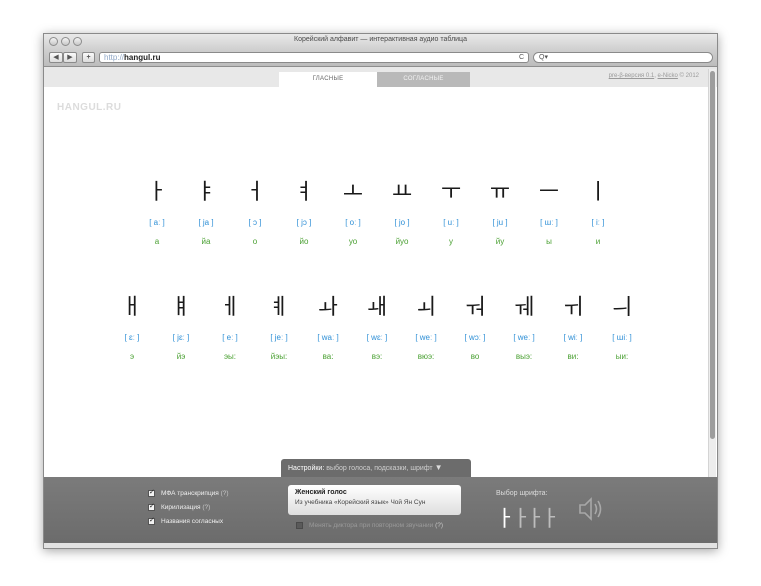  Describe the element at coordinates (549, 210) in the screenshot. I see `vowel-cell: ㅡ [ ɯː ] ы` at that location.